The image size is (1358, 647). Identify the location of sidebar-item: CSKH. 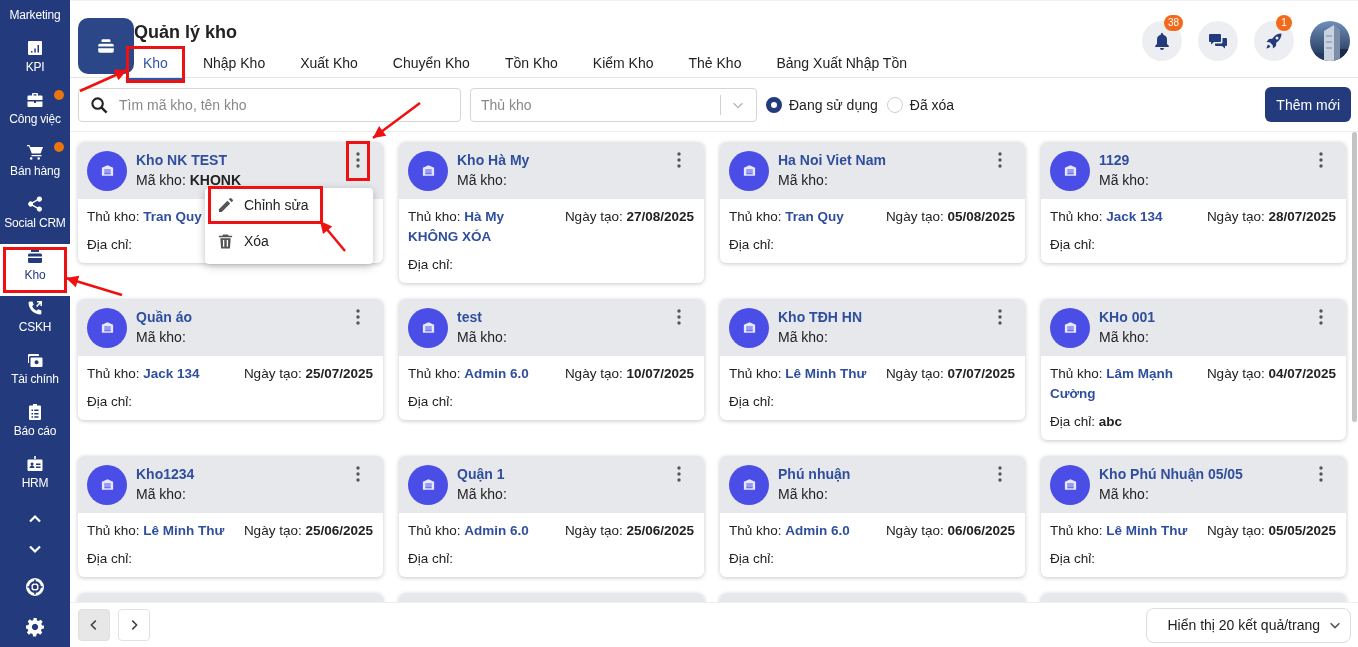
(35, 322).